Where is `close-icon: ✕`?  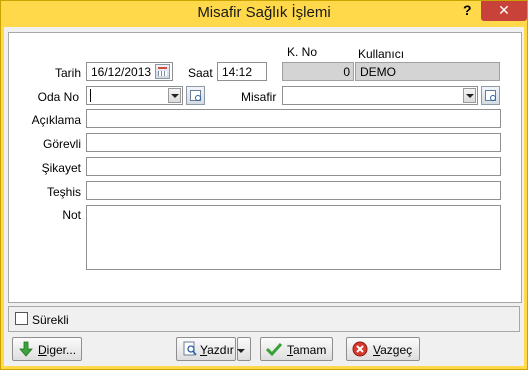 close-icon: ✕ is located at coordinates (504, 10).